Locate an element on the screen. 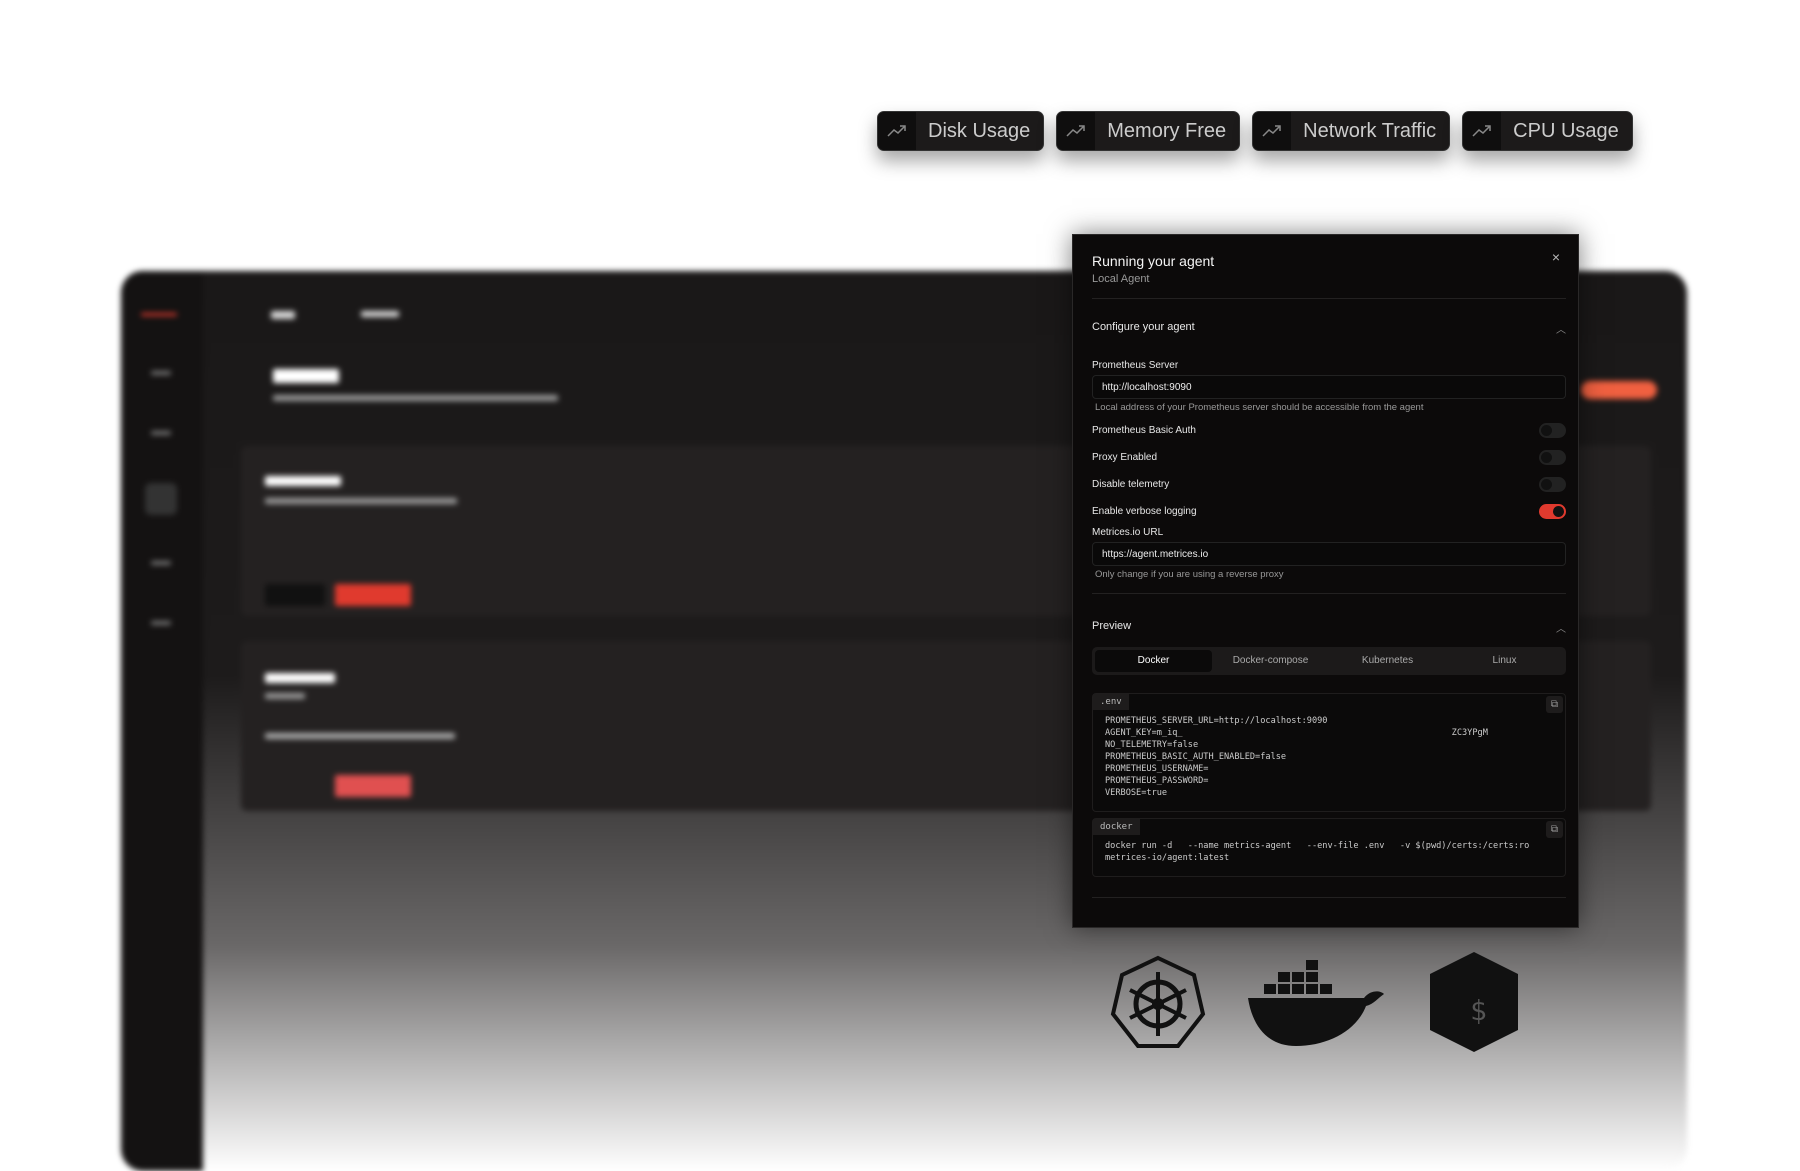 The image size is (1800, 1171). chip-memory-free: Memory Free is located at coordinates (1148, 131).